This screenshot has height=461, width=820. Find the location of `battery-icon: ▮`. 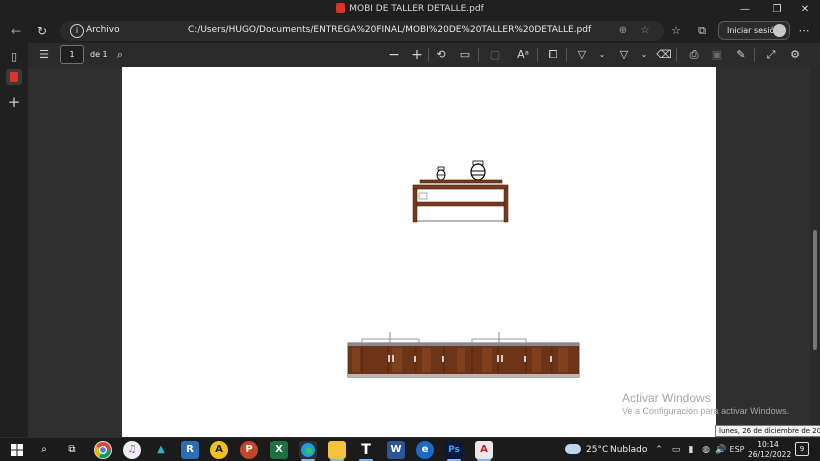

battery-icon: ▮ is located at coordinates (691, 450).